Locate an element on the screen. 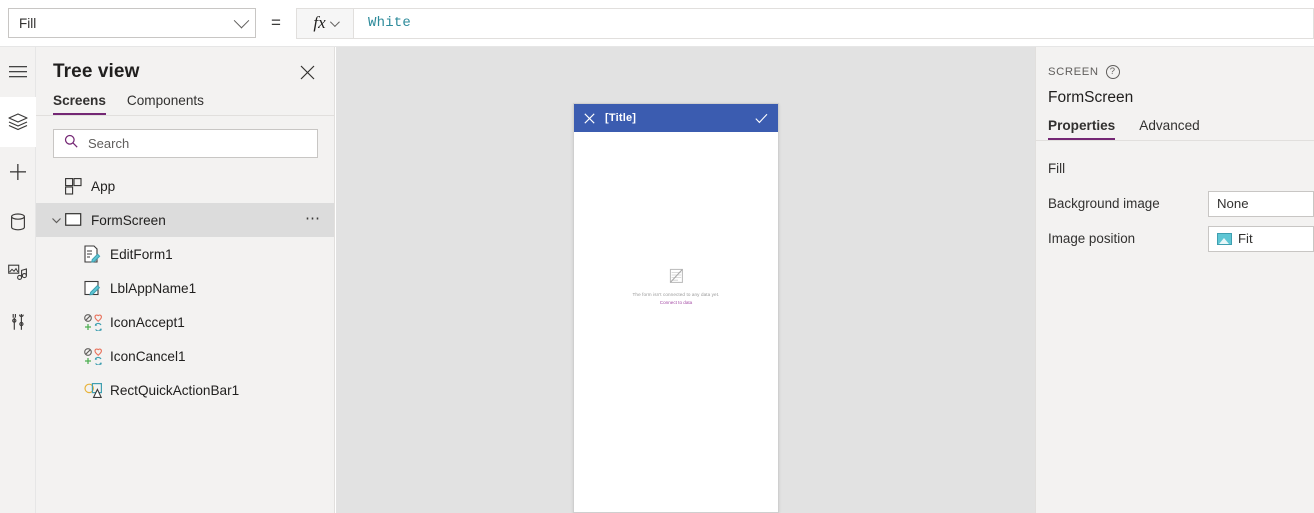 This screenshot has height=513, width=1314. form-placeholder-icon is located at coordinates (676, 278).